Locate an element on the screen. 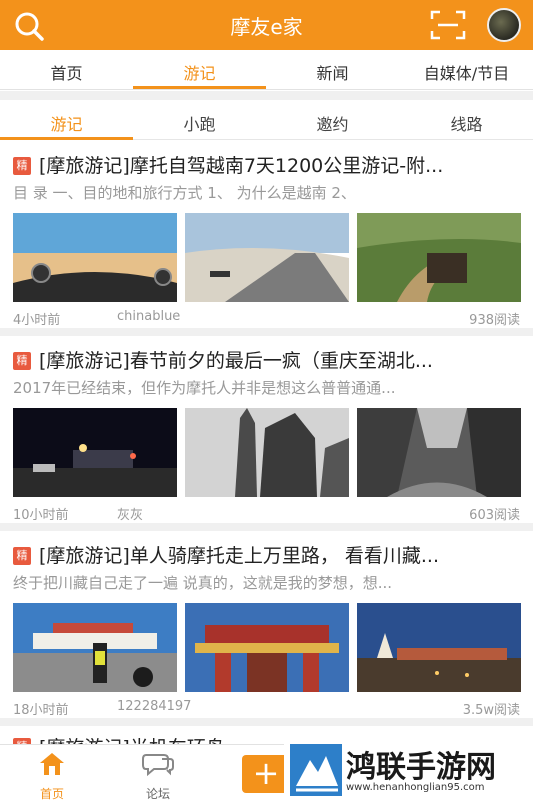 Image resolution: width=533 pixels, height=800 pixels. add-post-button: + is located at coordinates (266, 774).